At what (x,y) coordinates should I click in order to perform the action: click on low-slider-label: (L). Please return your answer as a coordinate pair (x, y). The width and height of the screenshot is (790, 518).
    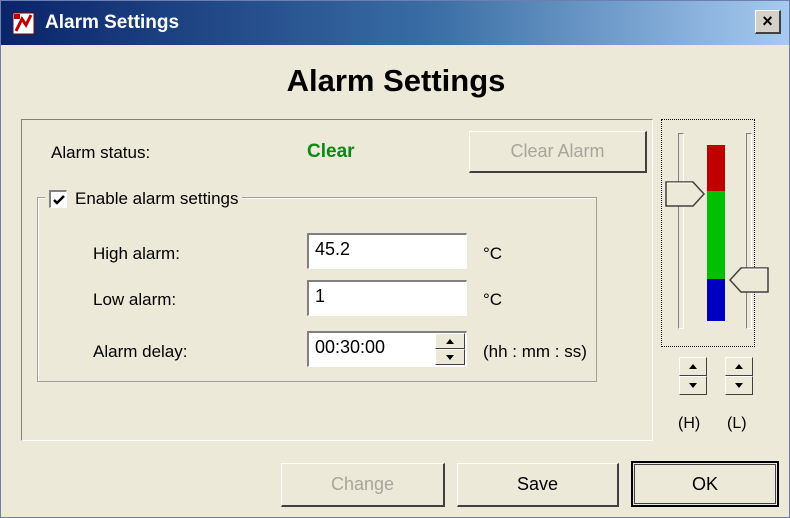
    Looking at the image, I should click on (737, 423).